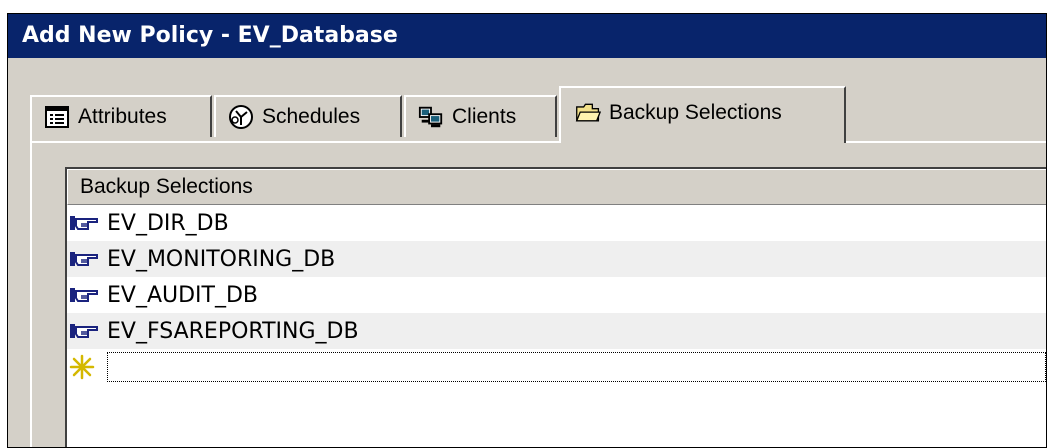 The height and width of the screenshot is (448, 1047). I want to click on tab-schedules-label: Schedules, so click(311, 116).